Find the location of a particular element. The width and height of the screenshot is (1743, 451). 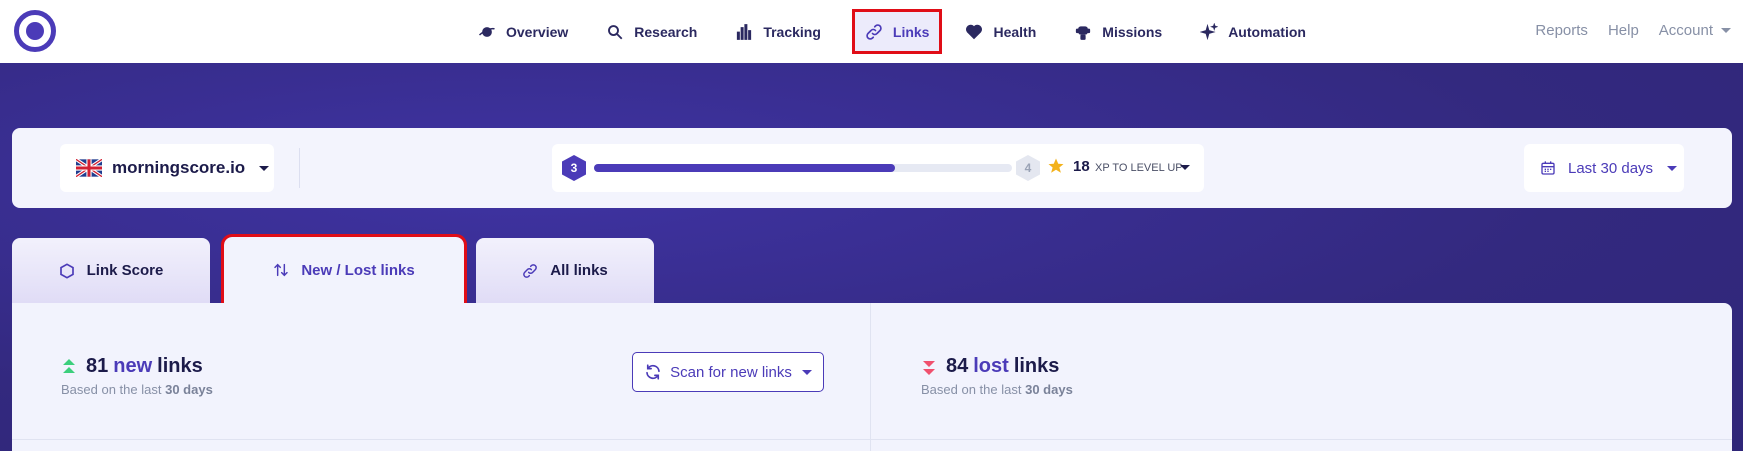

nav-label-research: Research is located at coordinates (666, 31).